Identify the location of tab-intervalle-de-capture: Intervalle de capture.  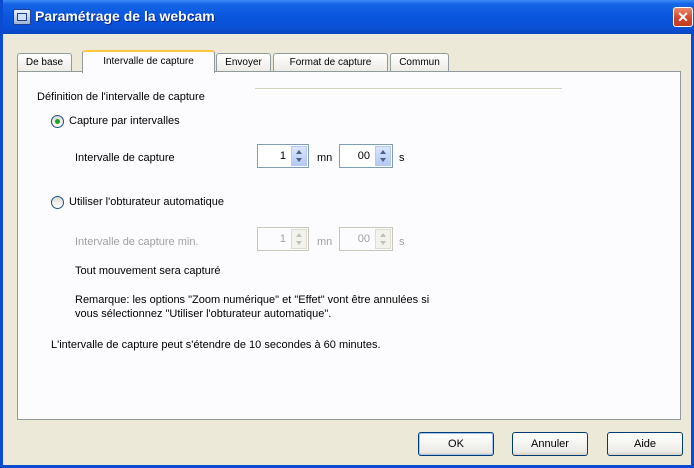
(148, 61).